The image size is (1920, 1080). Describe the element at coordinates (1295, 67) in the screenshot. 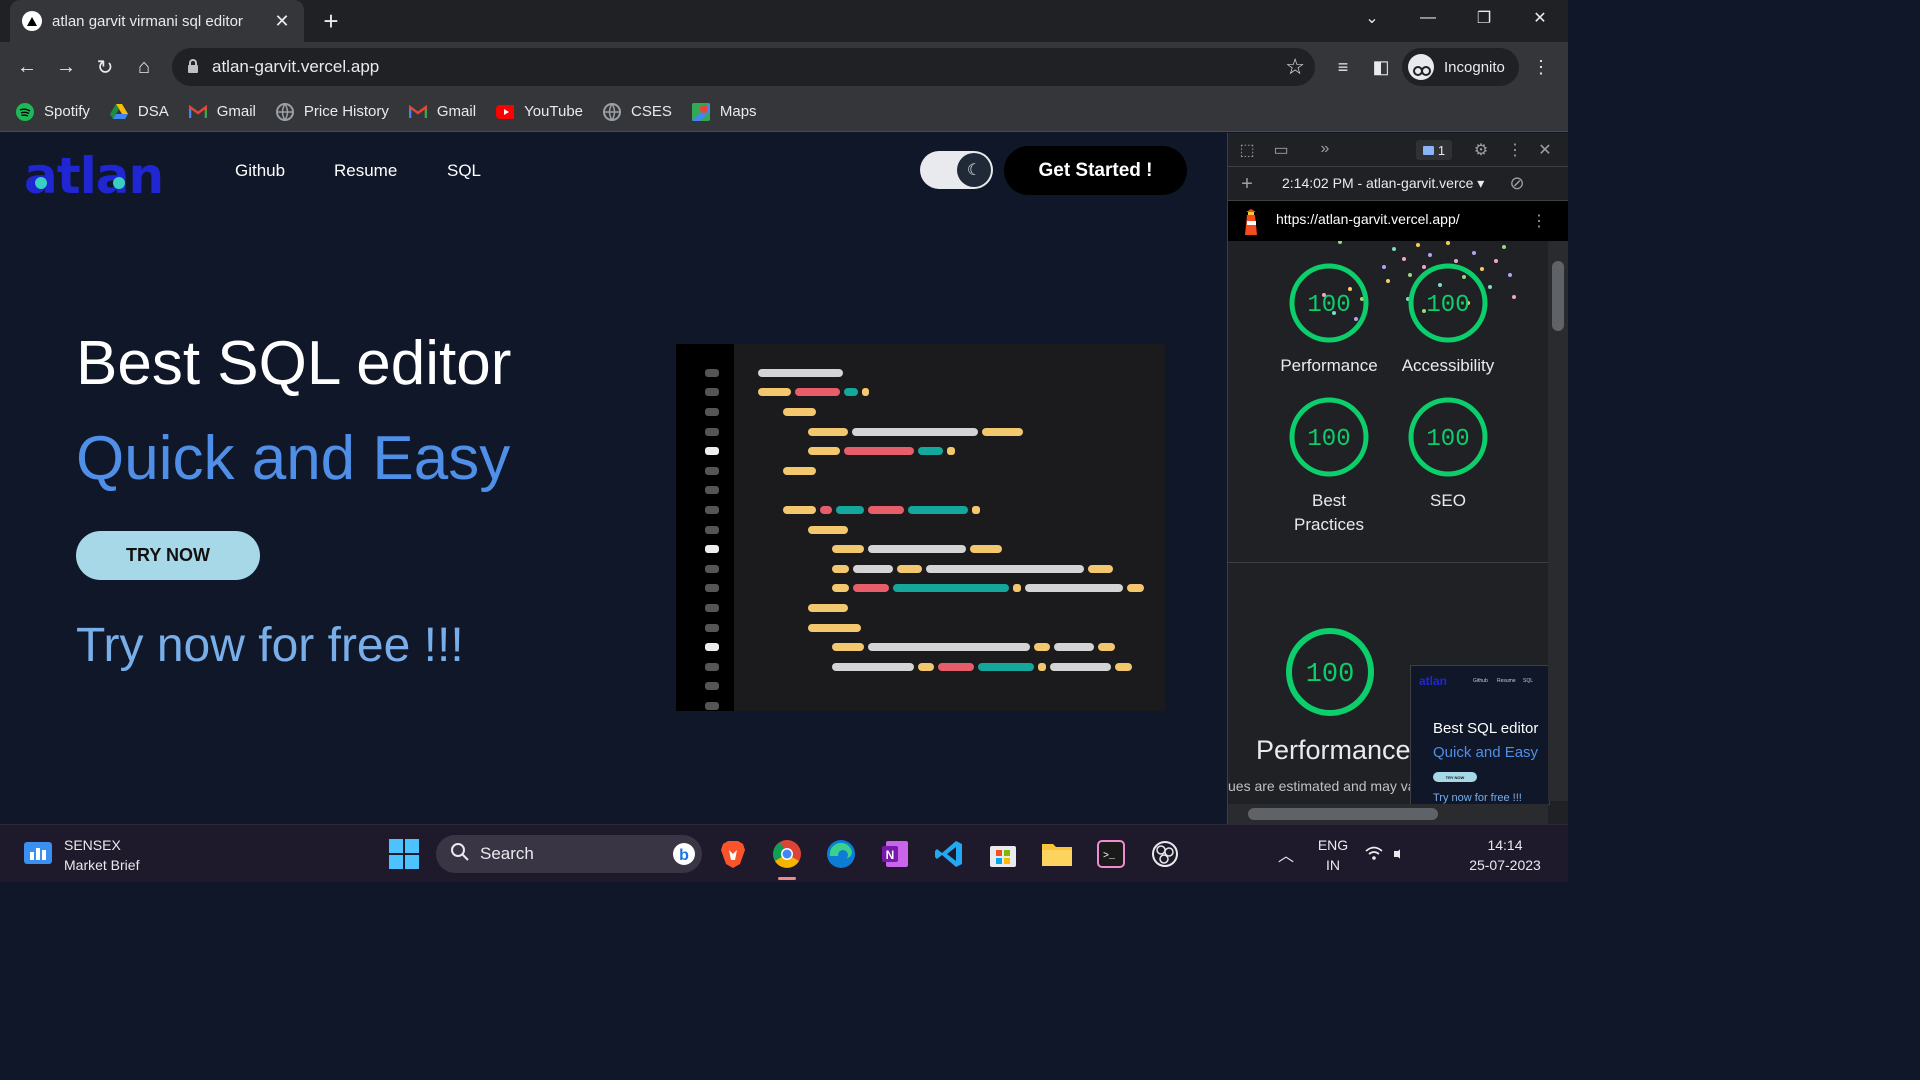

I see `bookmark-star-icon: ☆` at that location.